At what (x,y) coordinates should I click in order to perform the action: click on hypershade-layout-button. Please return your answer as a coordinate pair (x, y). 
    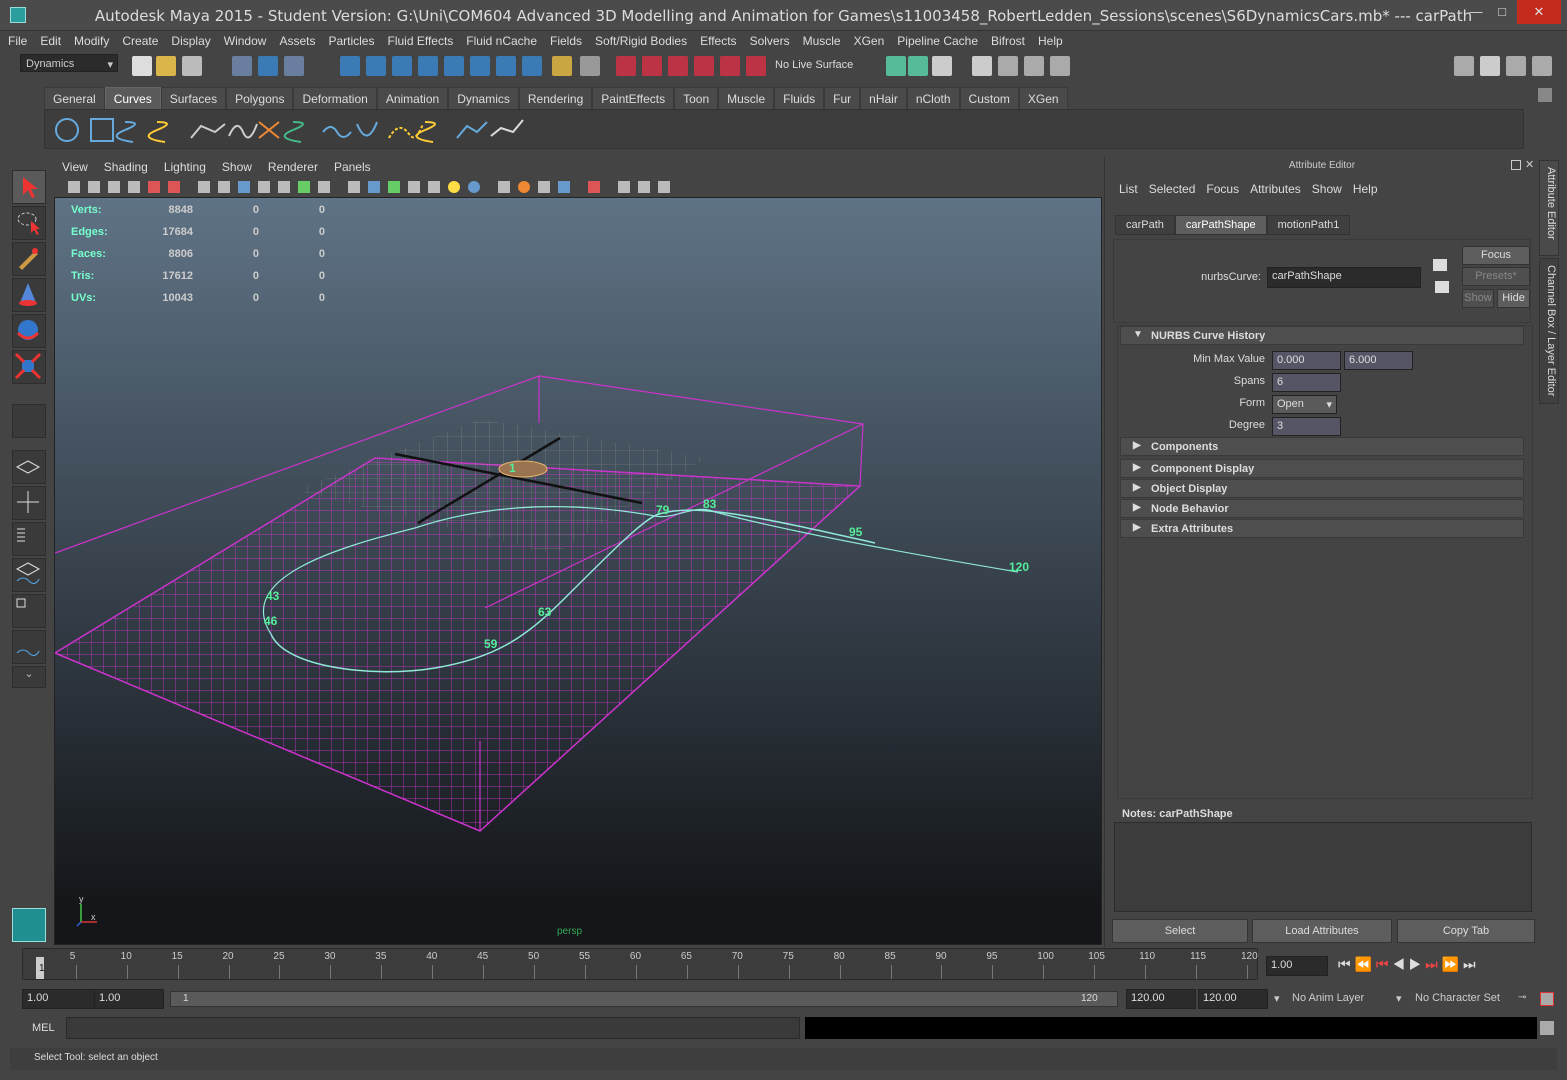
    Looking at the image, I should click on (29, 611).